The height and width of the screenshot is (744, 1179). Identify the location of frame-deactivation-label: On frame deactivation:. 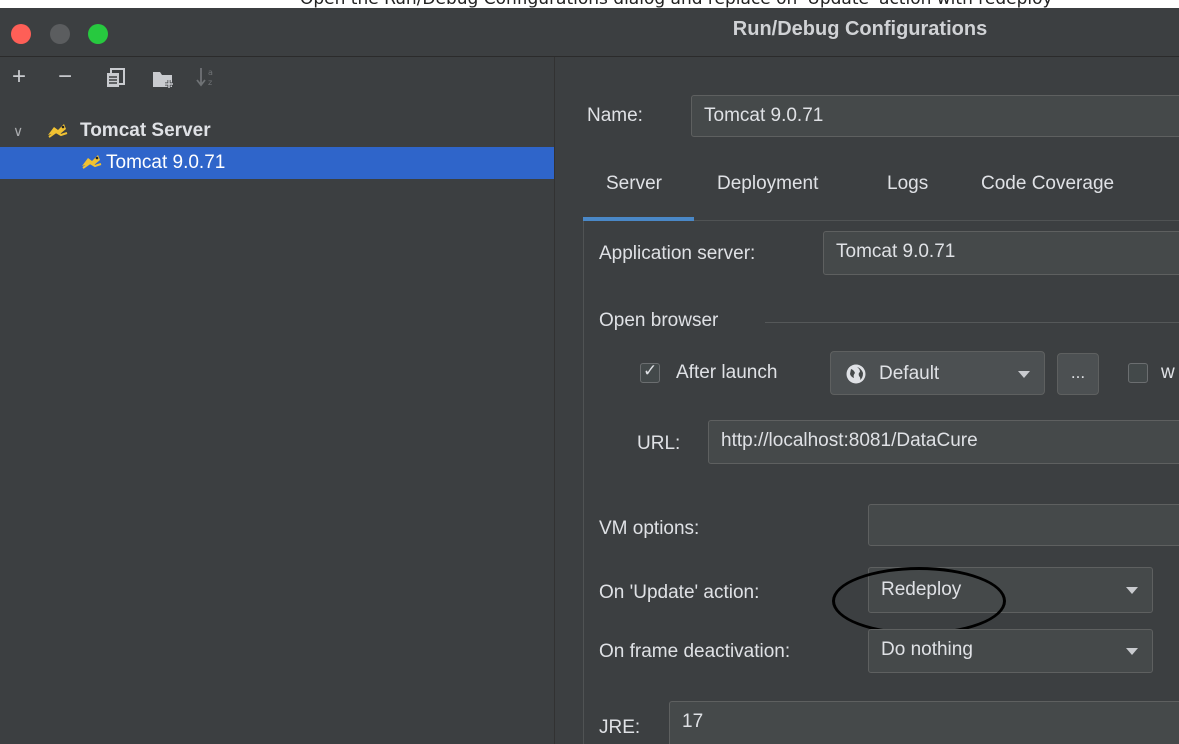
(695, 651).